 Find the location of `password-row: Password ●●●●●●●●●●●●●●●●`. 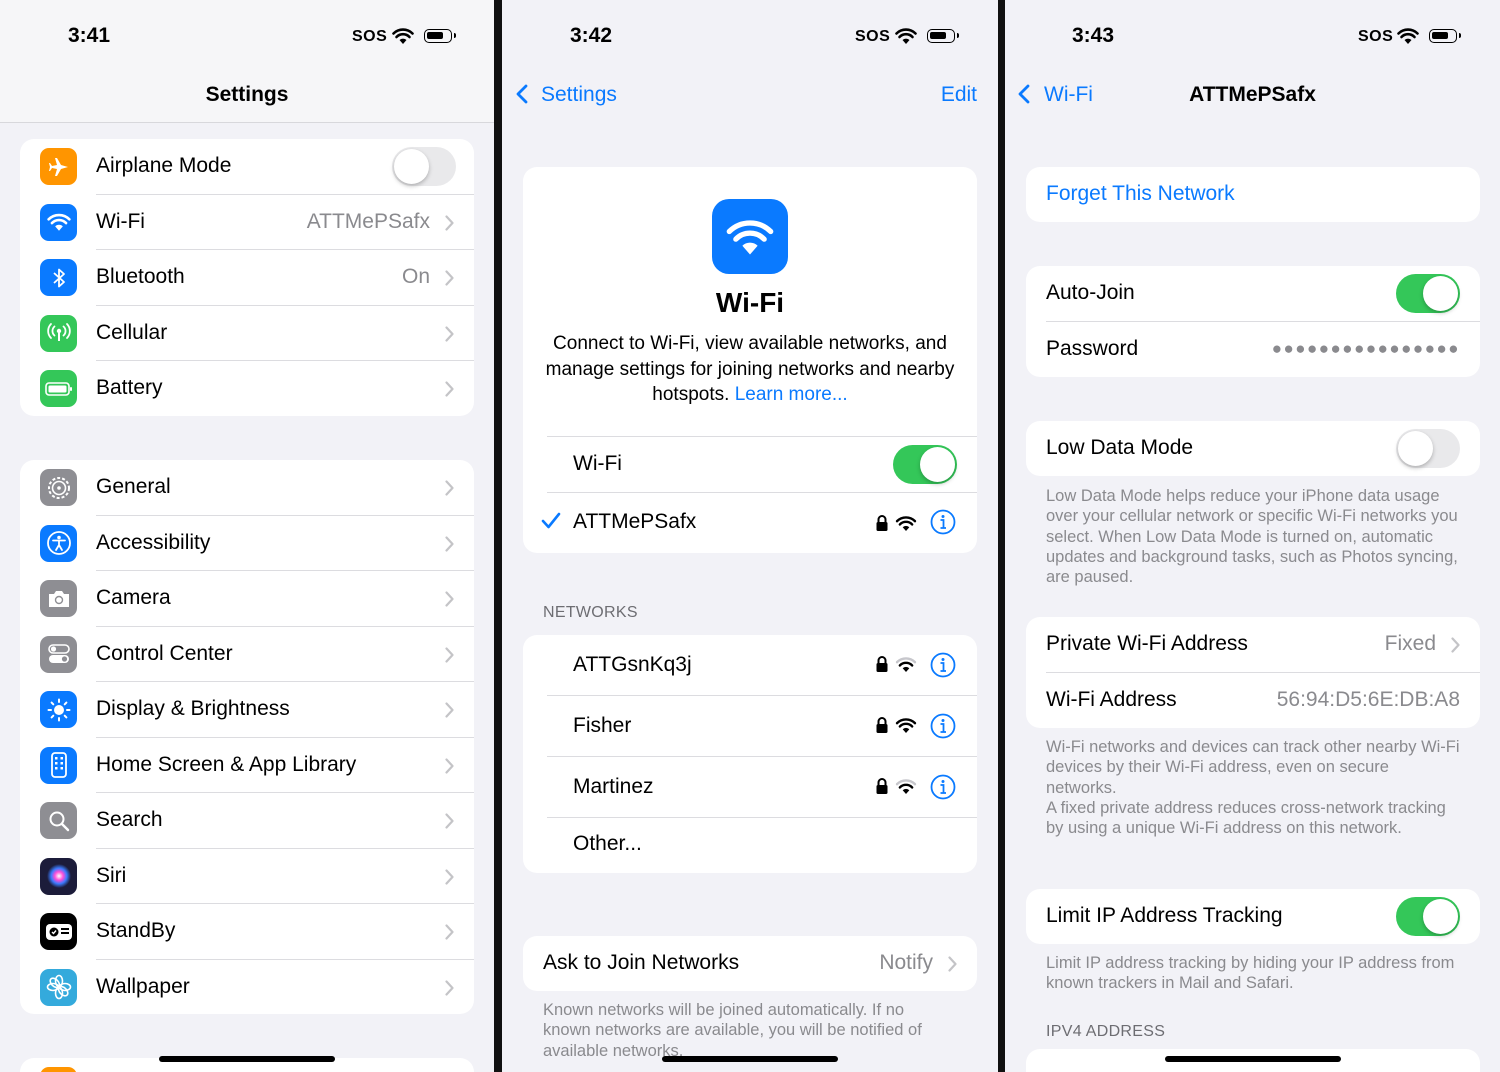

password-row: Password ●●●●●●●●●●●●●●●● is located at coordinates (1253, 350).